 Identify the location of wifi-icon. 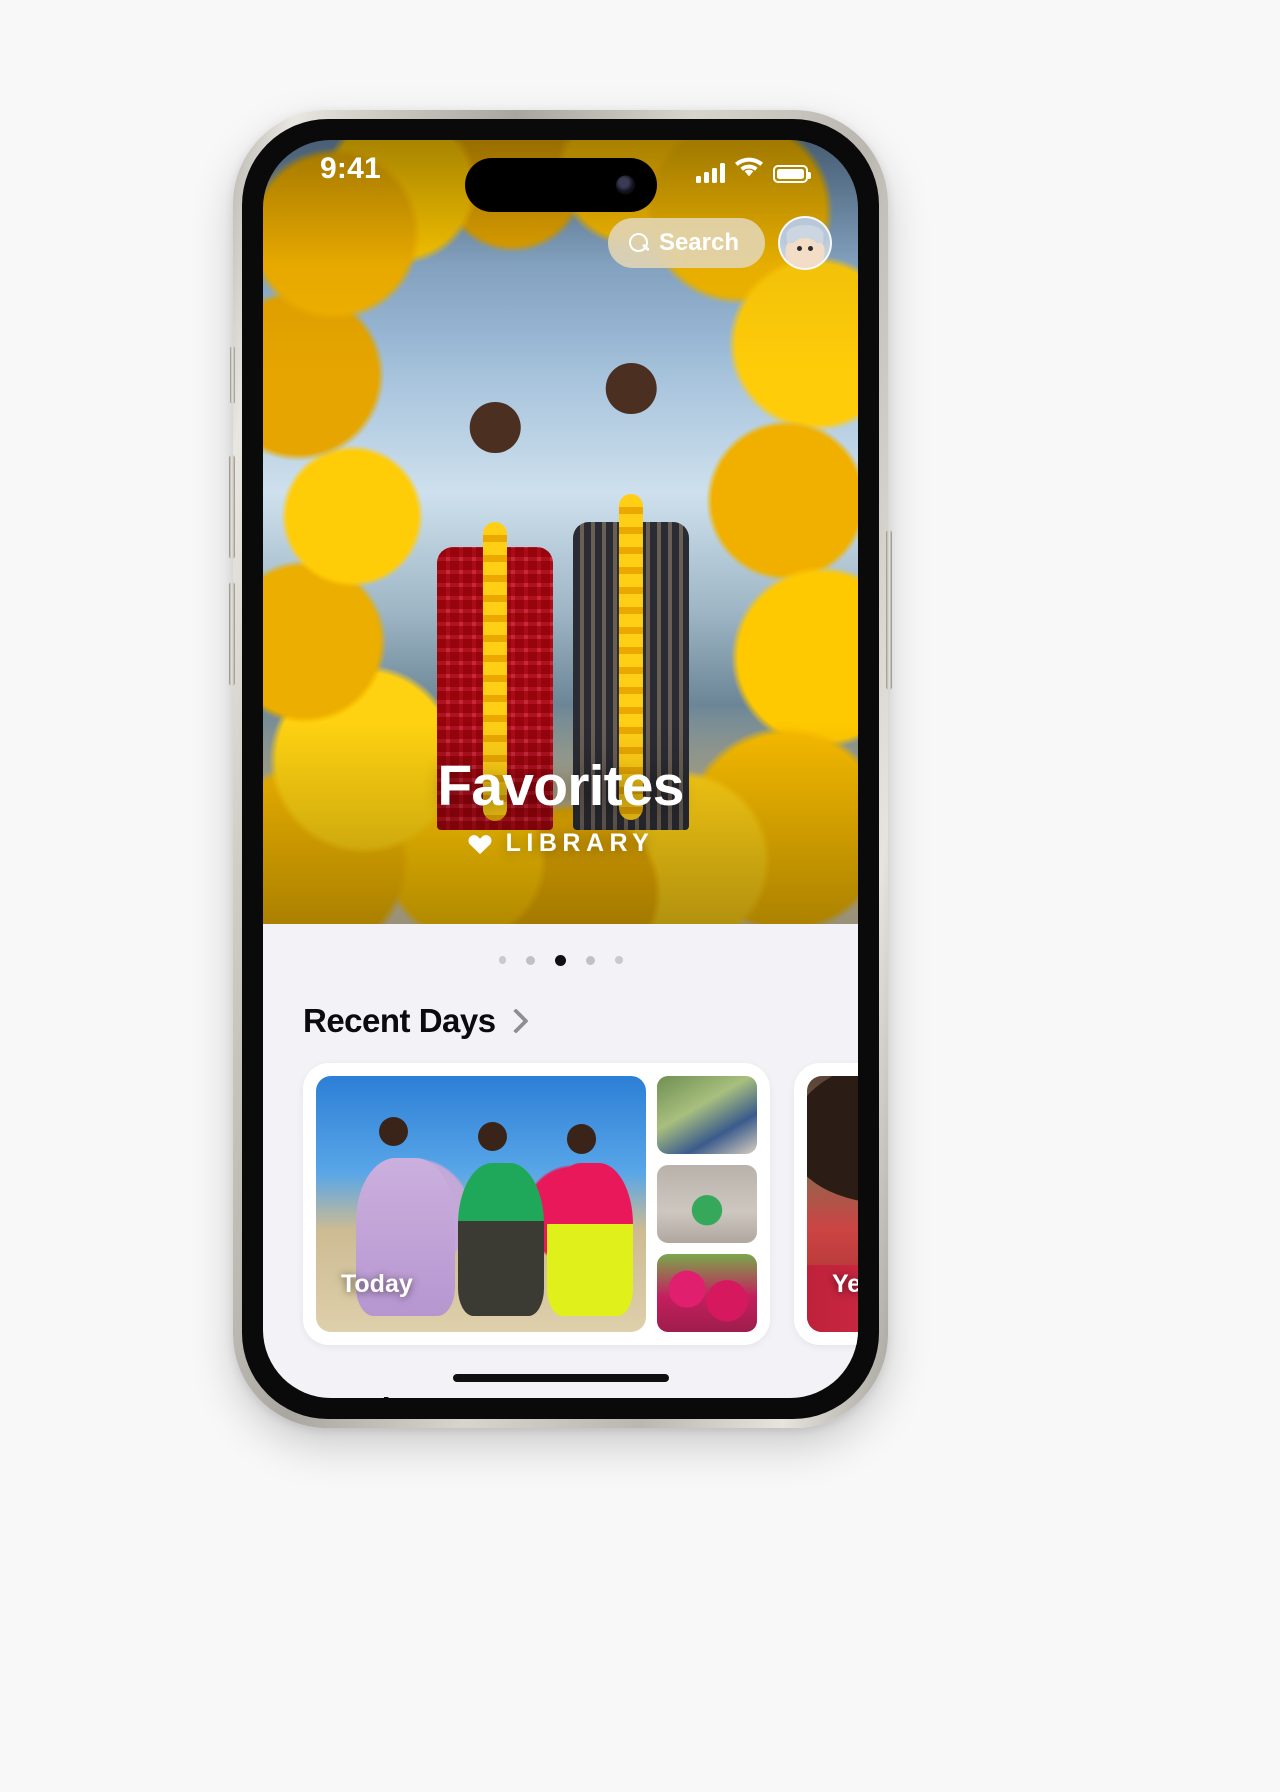
(749, 169).